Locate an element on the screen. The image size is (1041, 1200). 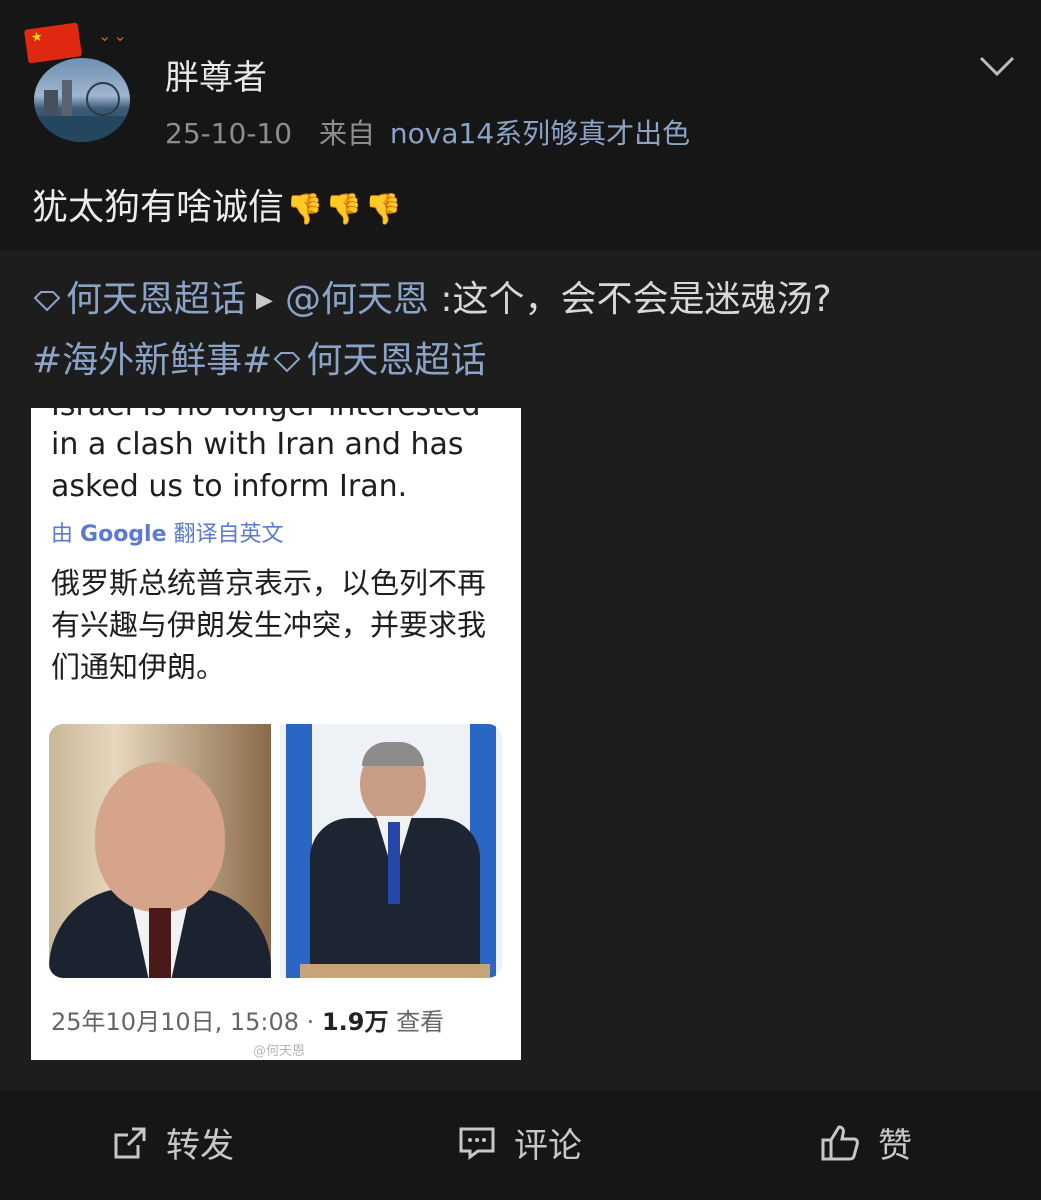
action-bar: 转发 评论 赞 is located at coordinates (520, 1145).